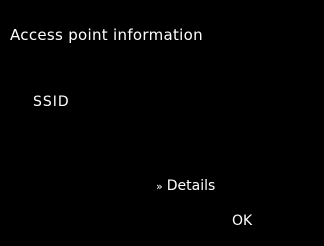 Image resolution: width=324 pixels, height=246 pixels. Describe the element at coordinates (159, 186) in the screenshot. I see `double-chevron-right-icon: »` at that location.